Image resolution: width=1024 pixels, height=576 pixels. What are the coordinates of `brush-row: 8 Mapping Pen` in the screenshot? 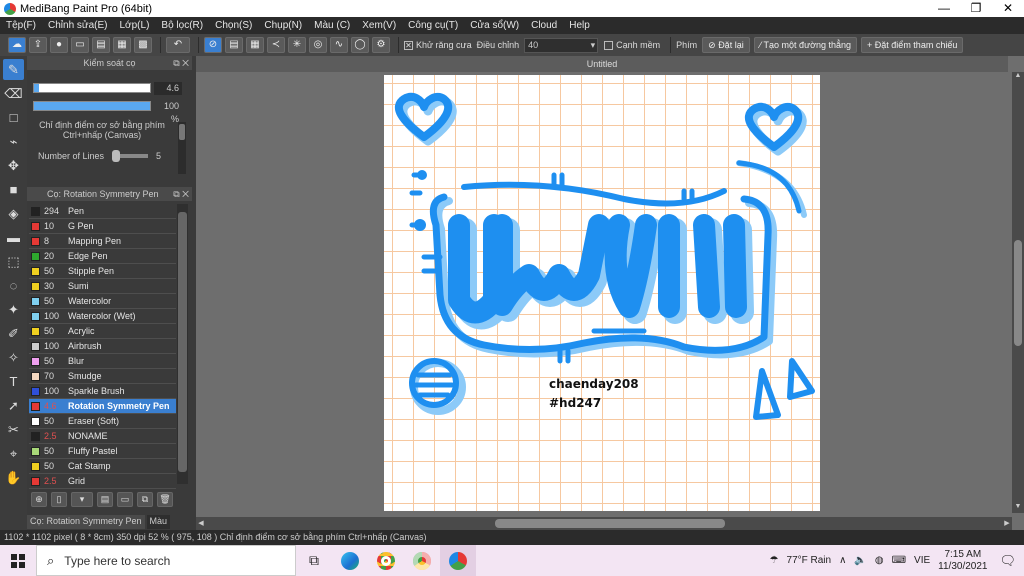 It's located at (102, 241).